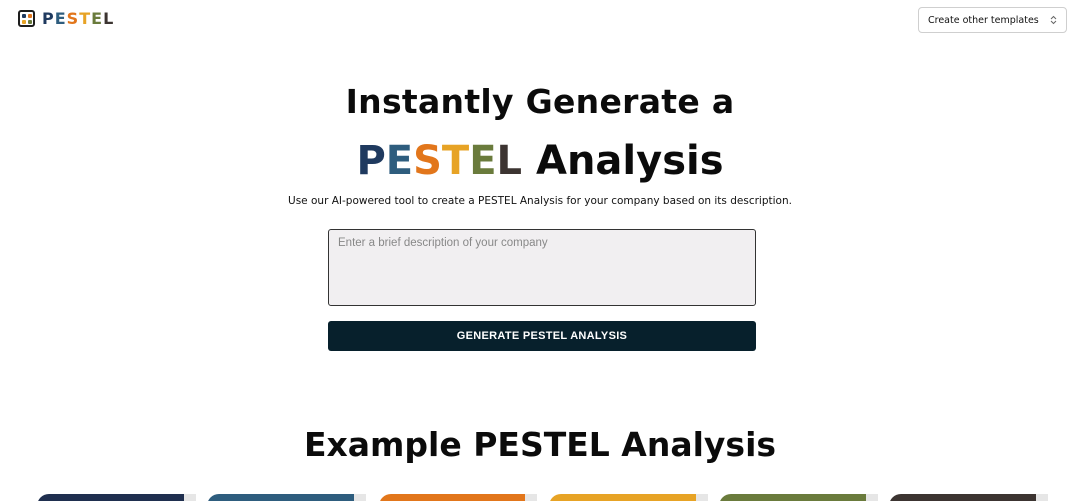 This screenshot has height=501, width=1080. Describe the element at coordinates (629, 161) in the screenshot. I see `hero-analysis-word: Analysis` at that location.